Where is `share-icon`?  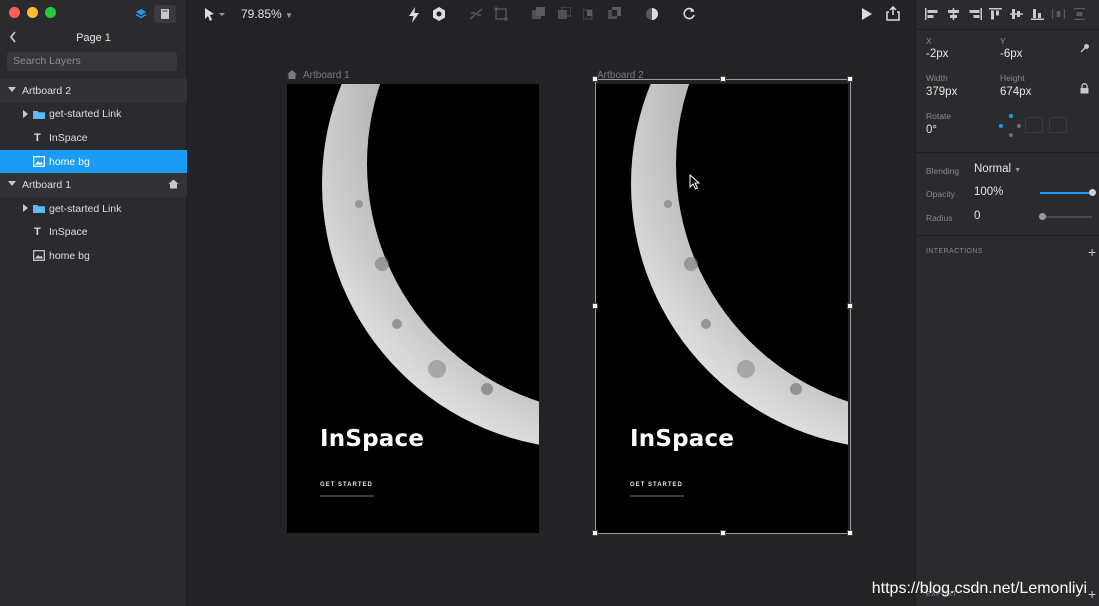
share-icon is located at coordinates (893, 13).